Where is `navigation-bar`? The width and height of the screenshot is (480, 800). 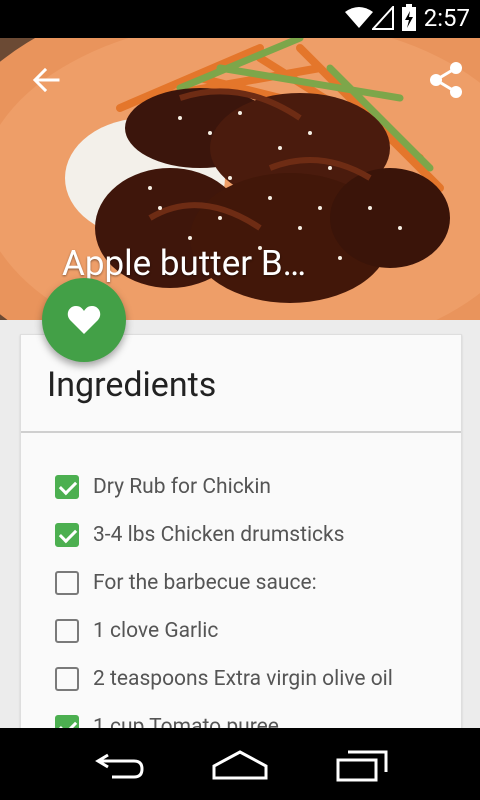
navigation-bar is located at coordinates (240, 764).